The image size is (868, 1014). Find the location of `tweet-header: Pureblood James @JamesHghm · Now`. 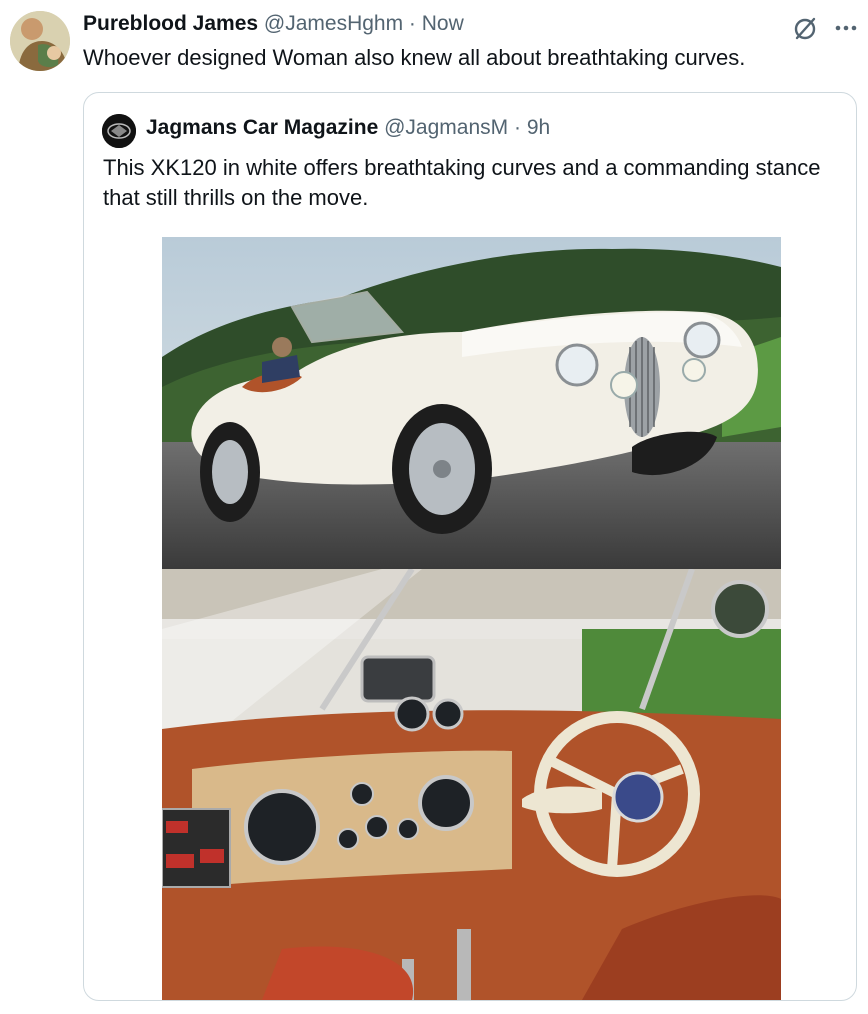

tweet-header: Pureblood James @JamesHghm · Now is located at coordinates (273, 24).